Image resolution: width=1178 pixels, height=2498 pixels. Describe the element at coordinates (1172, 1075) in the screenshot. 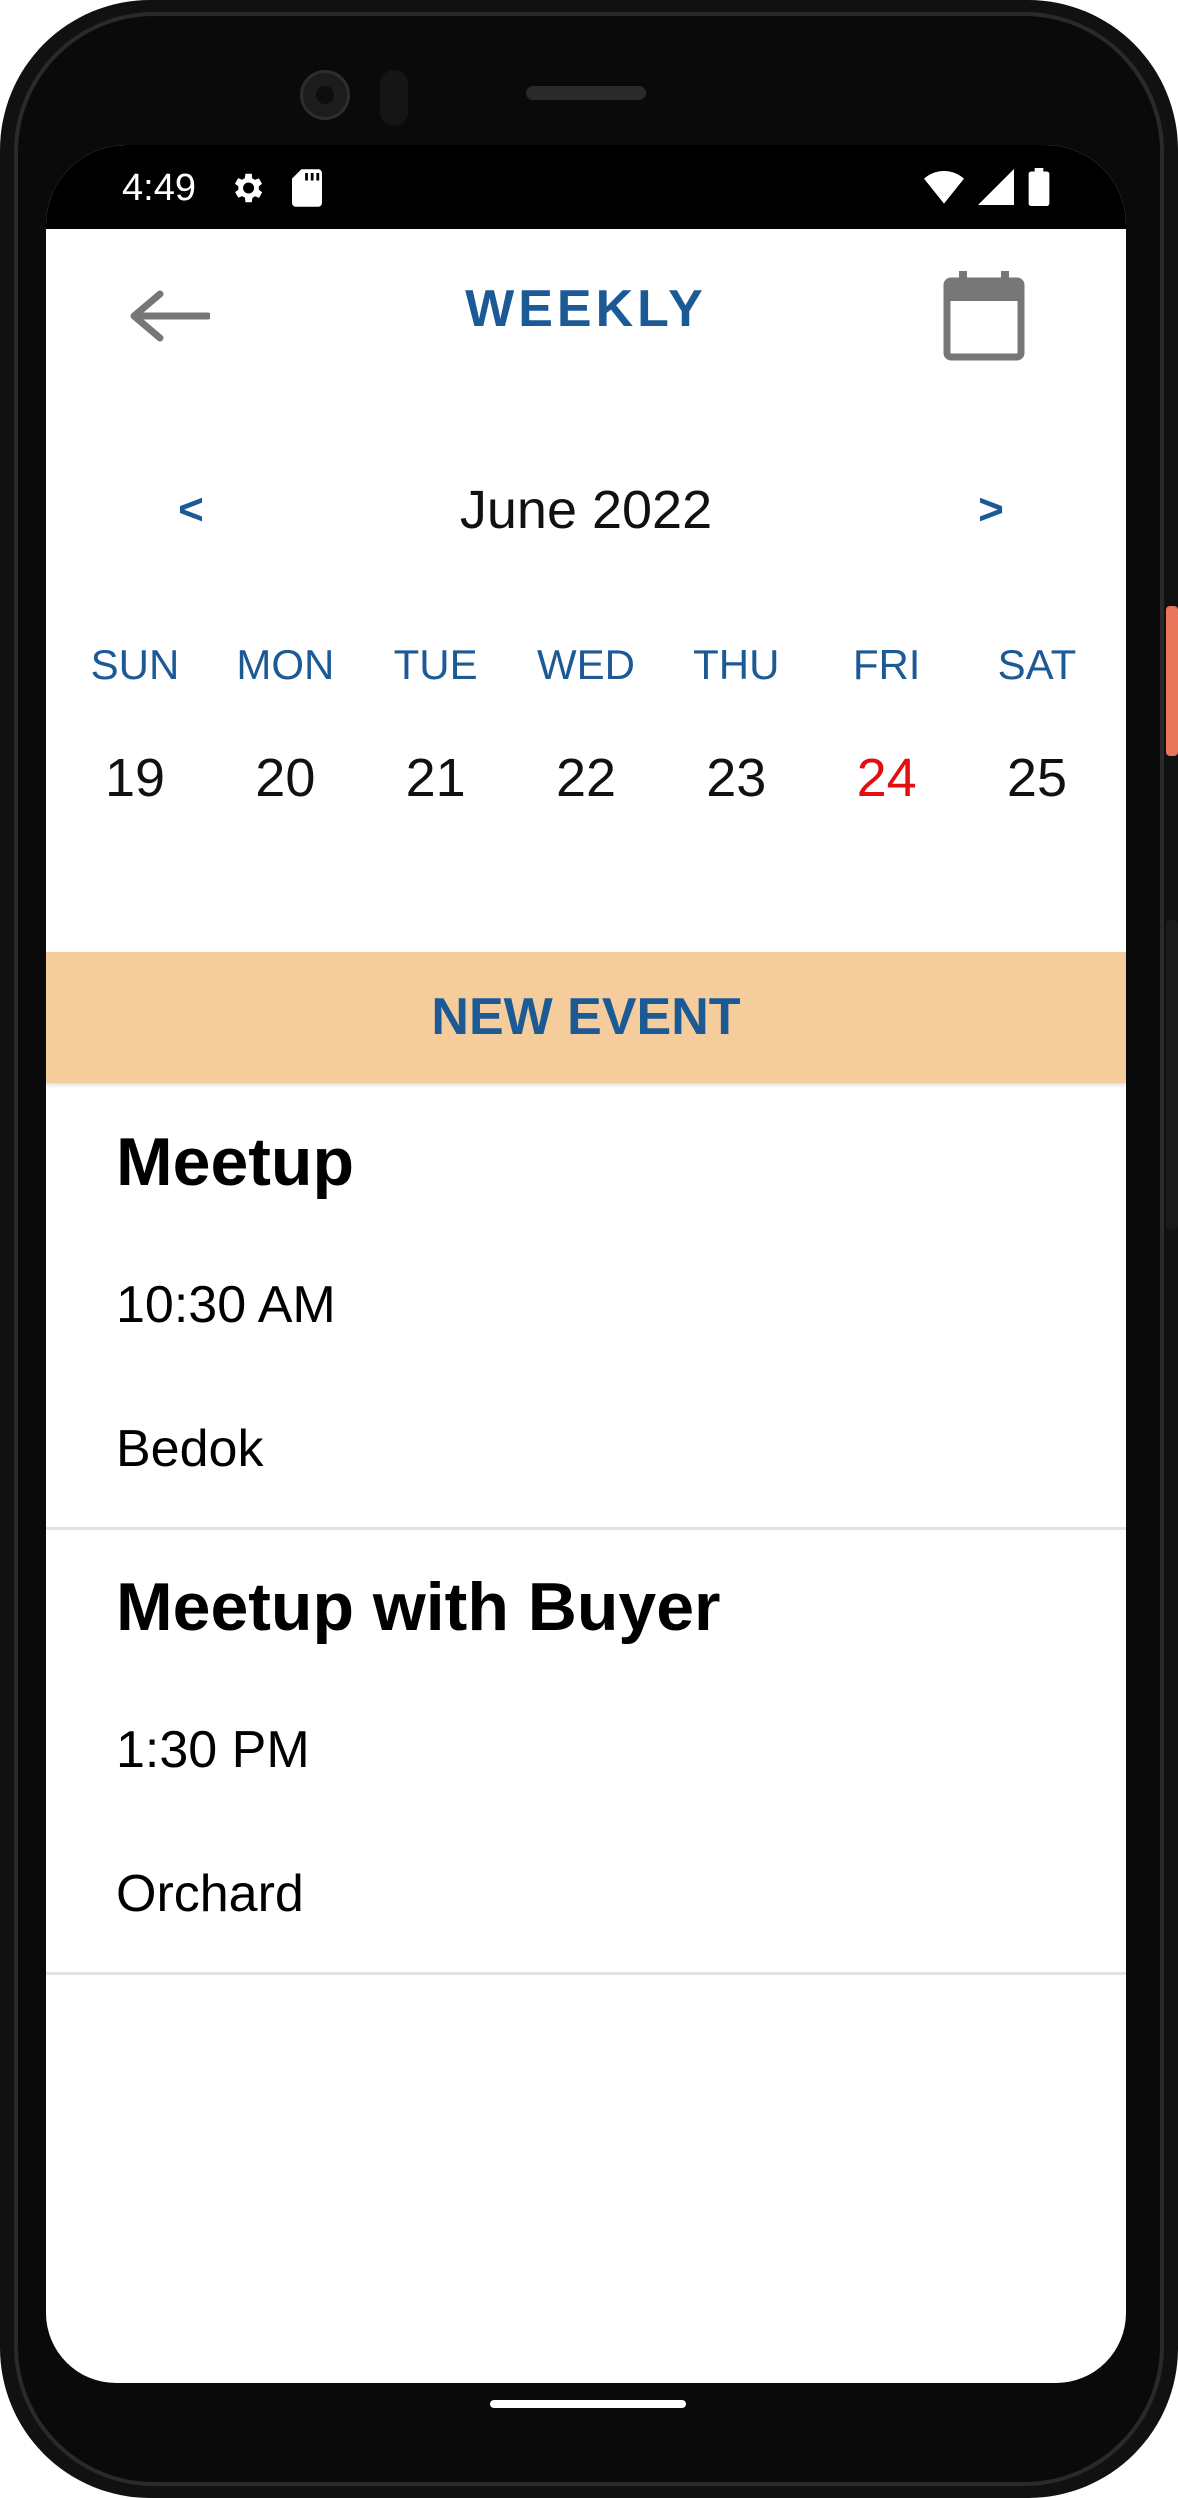

I see `volume-button` at that location.